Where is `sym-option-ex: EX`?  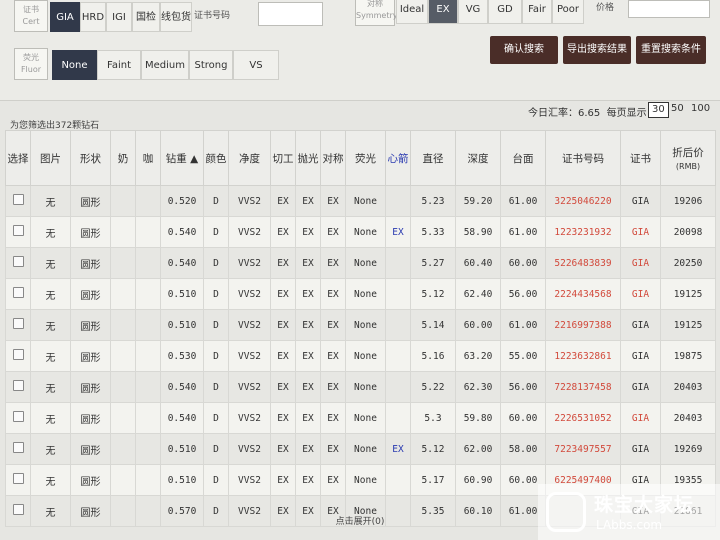 sym-option-ex: EX is located at coordinates (443, 12).